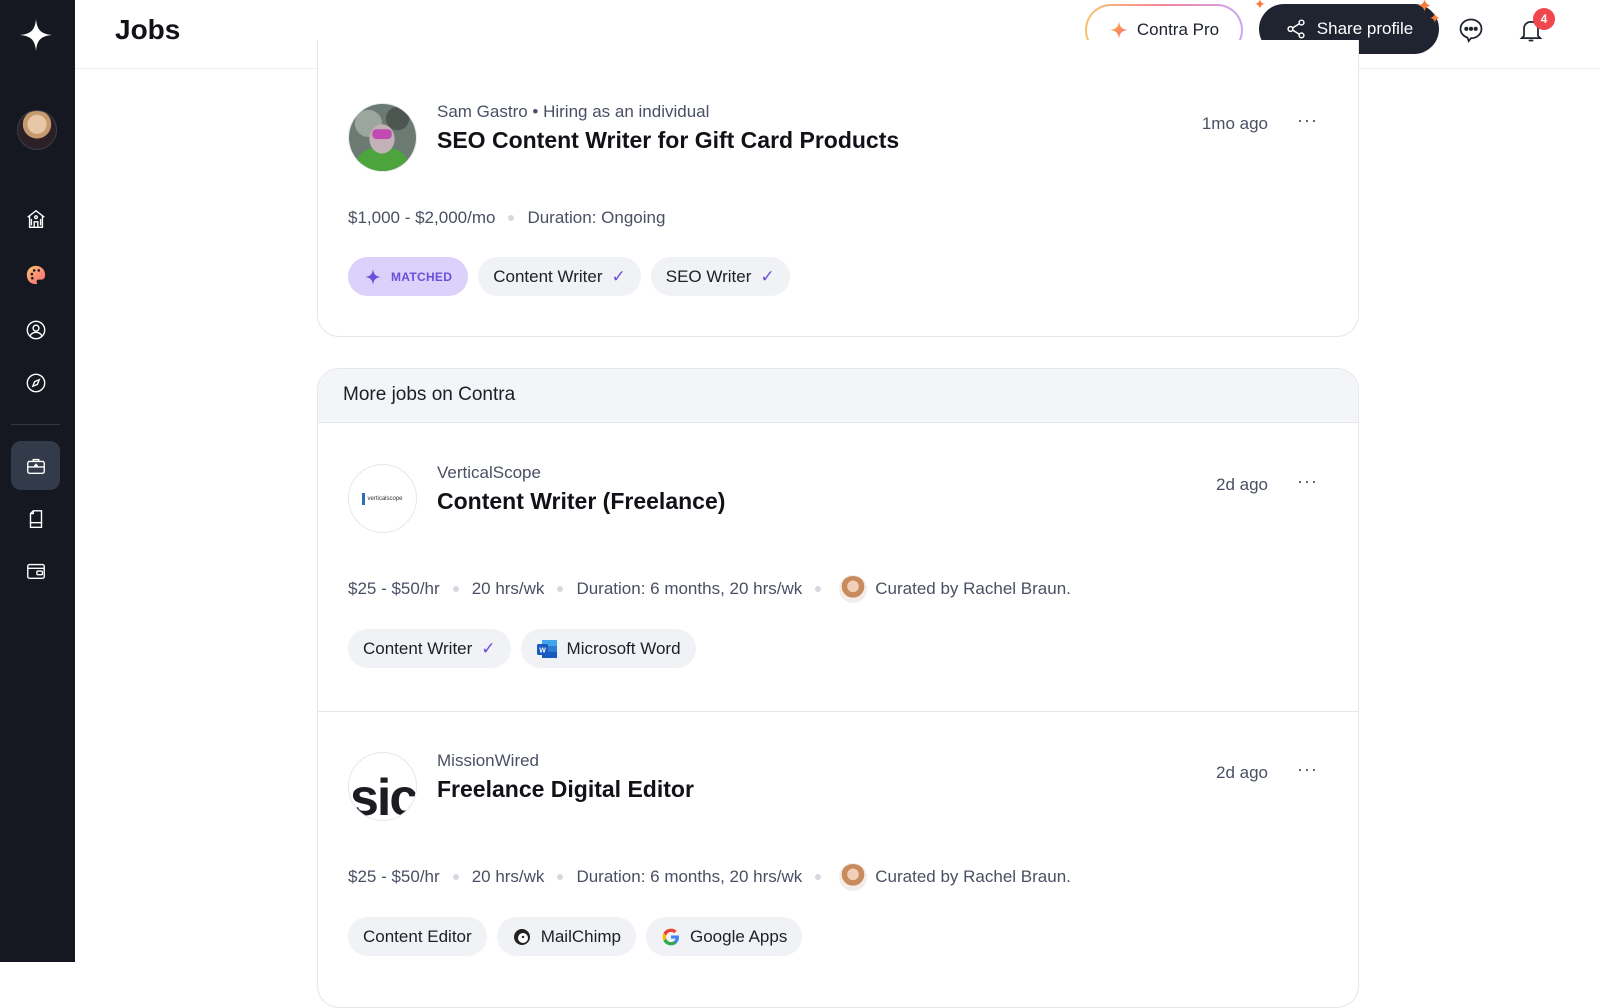 The width and height of the screenshot is (1600, 1008). Describe the element at coordinates (542, 650) in the screenshot. I see `svg-text: W` at that location.